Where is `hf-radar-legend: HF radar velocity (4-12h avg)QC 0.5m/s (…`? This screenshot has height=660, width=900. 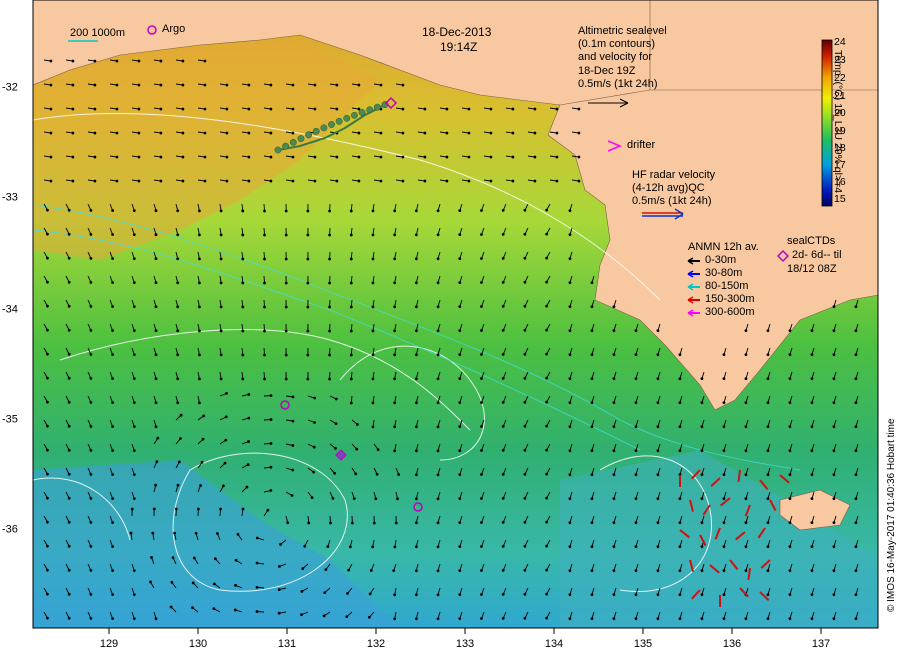 hf-radar-legend: HF radar velocity (4-12h avg)QC 0.5m/s (… is located at coordinates (673, 189).